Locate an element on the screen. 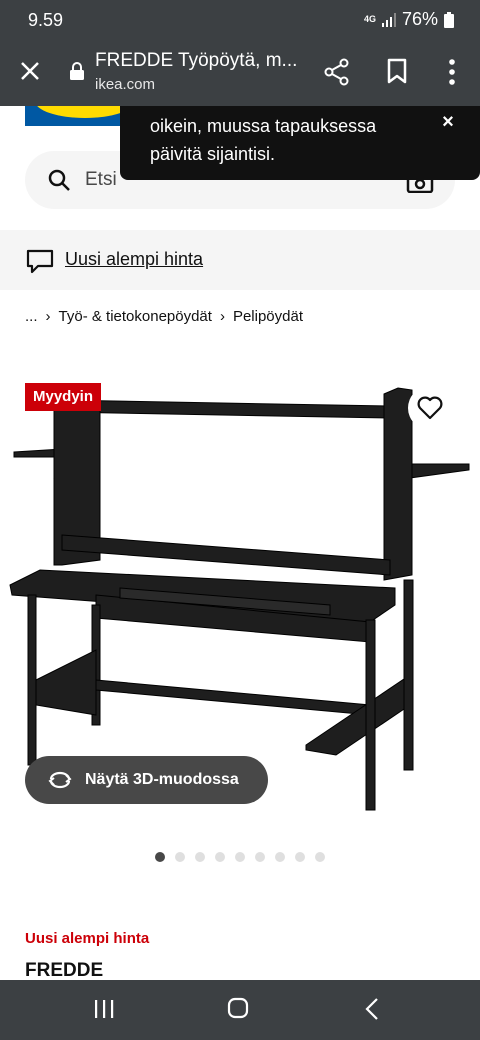 The width and height of the screenshot is (480, 1040). promo-link: Uusi alempi hinta is located at coordinates (134, 259).